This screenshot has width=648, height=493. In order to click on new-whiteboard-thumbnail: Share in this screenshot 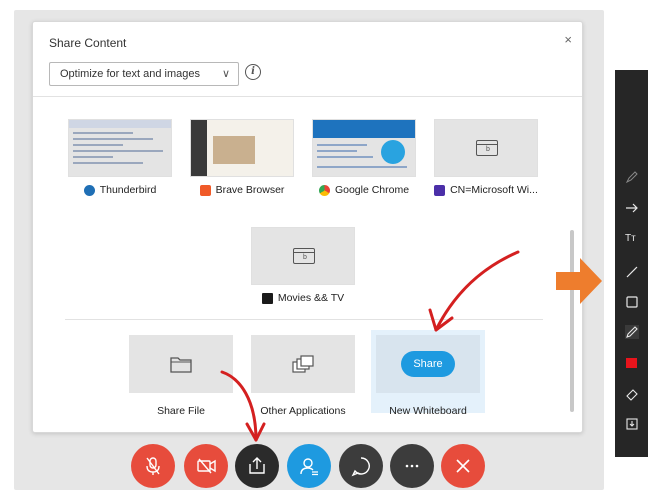, I will do `click(428, 364)`.